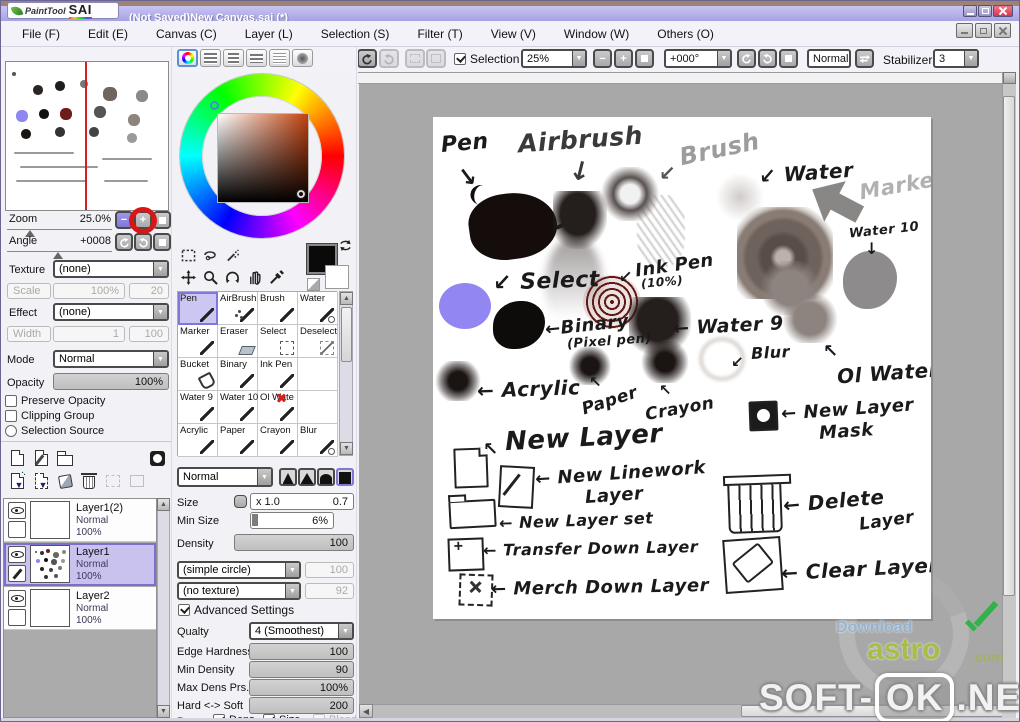  I want to click on color-wheel-tab, so click(187, 58).